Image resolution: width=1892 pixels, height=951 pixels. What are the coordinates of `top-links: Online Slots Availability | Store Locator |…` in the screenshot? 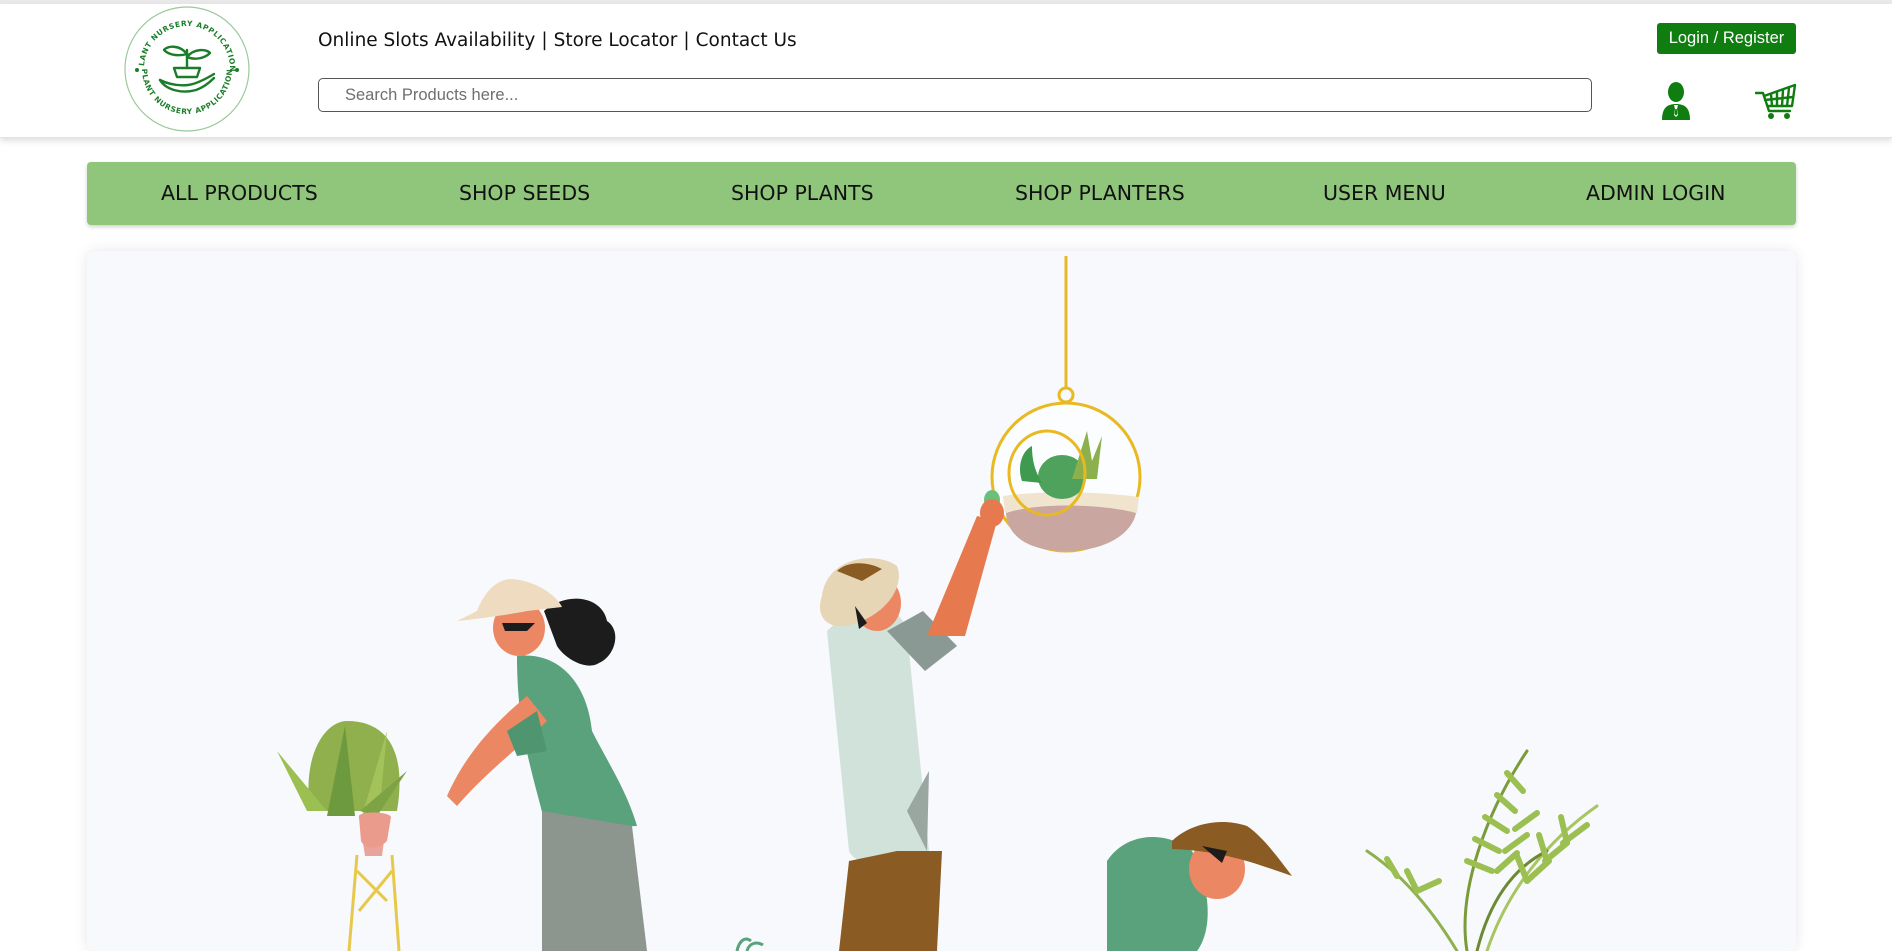 It's located at (557, 40).